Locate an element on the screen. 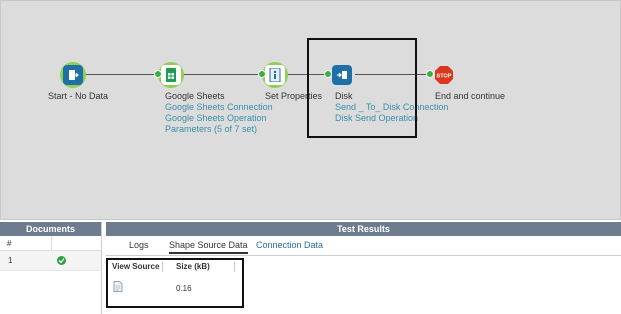 The height and width of the screenshot is (314, 621). google-sheets-parameters-link: Parameters (5 of 7 set) is located at coordinates (211, 129).